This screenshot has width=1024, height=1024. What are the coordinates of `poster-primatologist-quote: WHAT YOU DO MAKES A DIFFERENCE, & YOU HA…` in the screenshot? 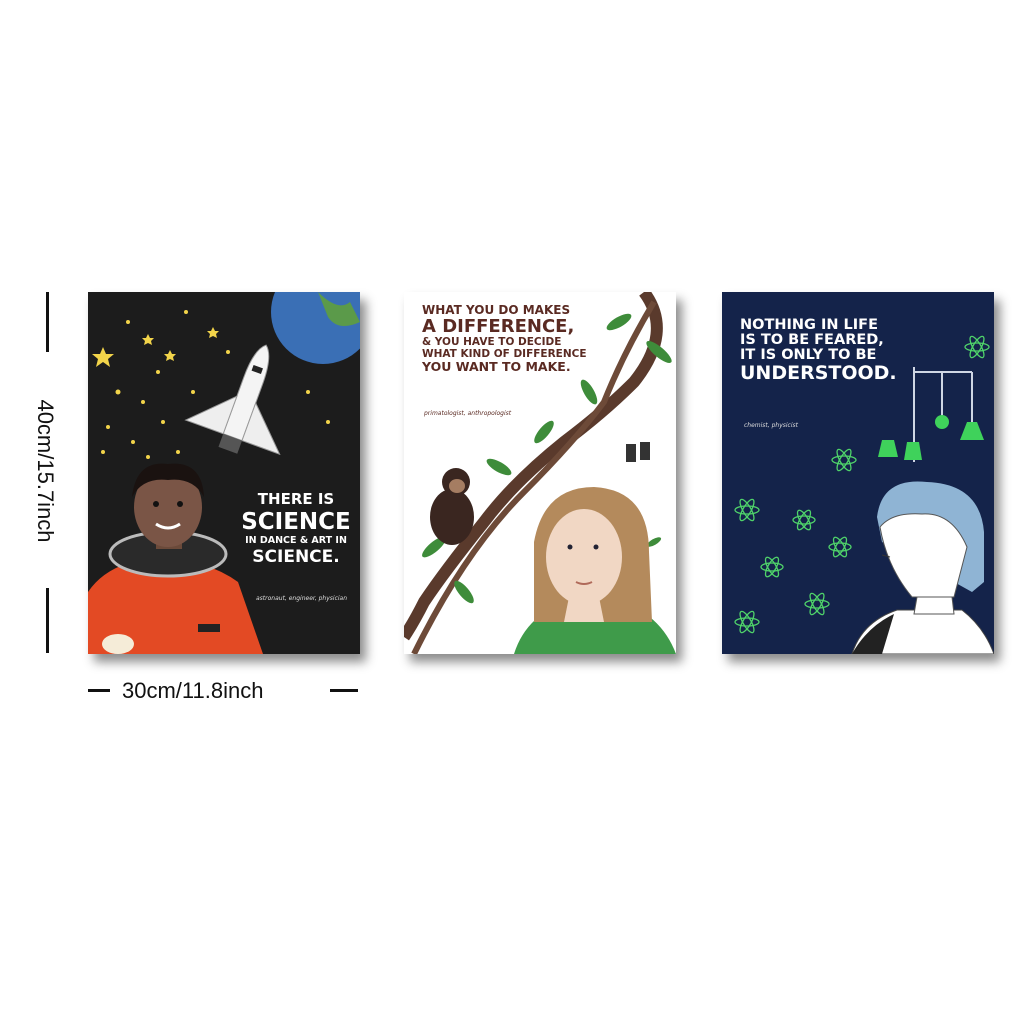 It's located at (522, 338).